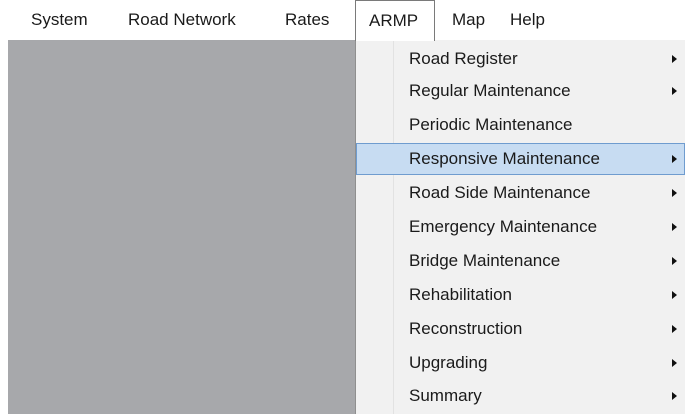 The width and height of the screenshot is (685, 414). What do you see at coordinates (521, 295) in the screenshot?
I see `menu-item-rehabilitation: Rehabilitation` at bounding box center [521, 295].